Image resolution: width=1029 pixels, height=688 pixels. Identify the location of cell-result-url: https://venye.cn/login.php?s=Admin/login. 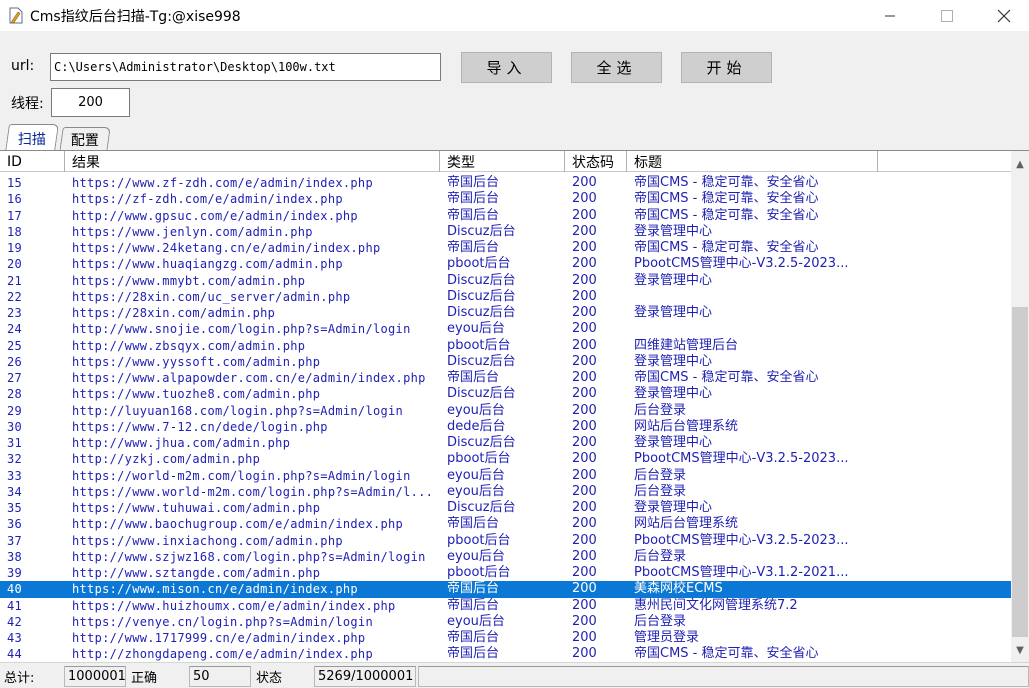
(222, 621).